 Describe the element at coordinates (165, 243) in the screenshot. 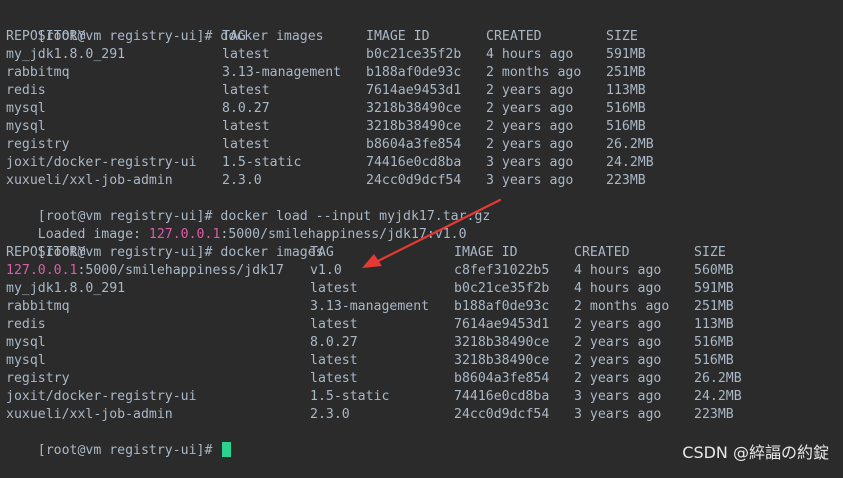

I see `command-line-3: [root@vm registry-ui]# docker images` at that location.